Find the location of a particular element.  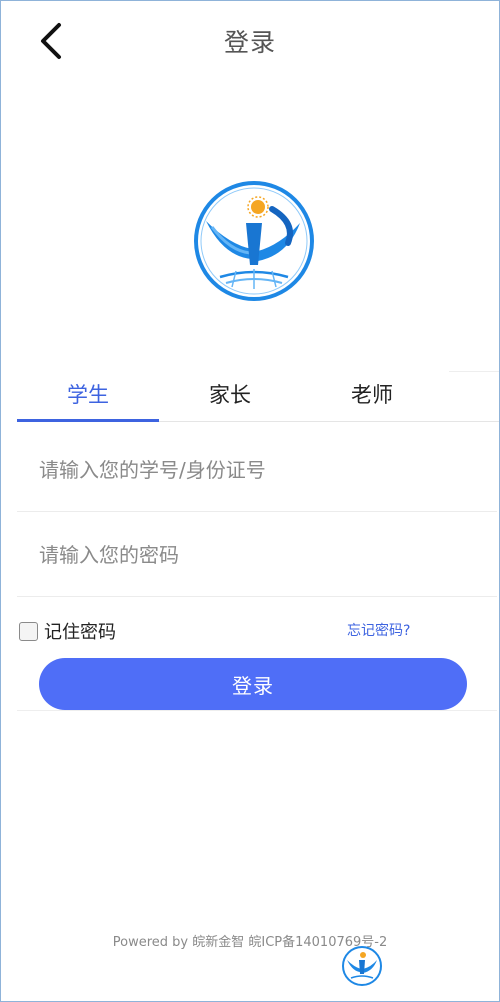

divider is located at coordinates (257, 710).